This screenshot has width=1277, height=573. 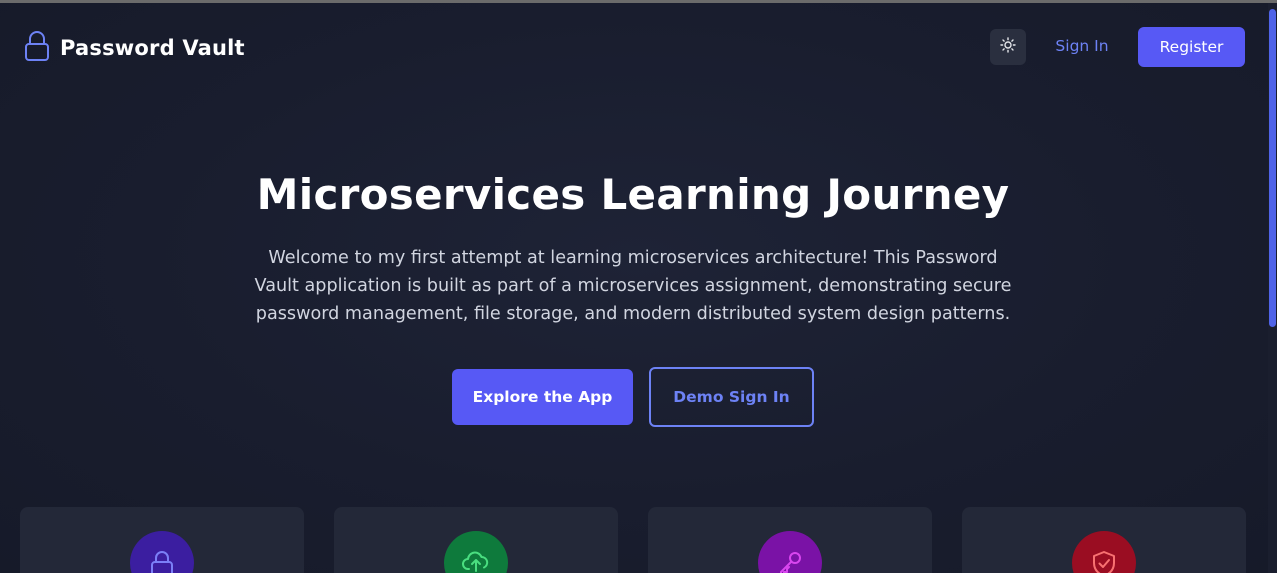 I want to click on feature-card-keys, so click(x=790, y=540).